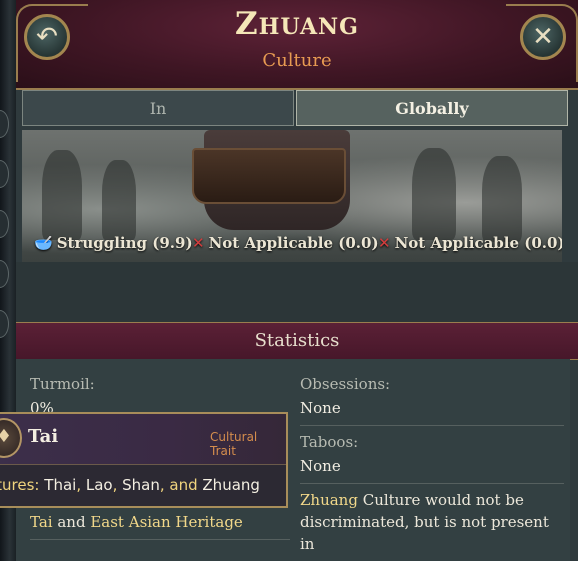 The width and height of the screenshot is (578, 561). What do you see at coordinates (143, 439) in the screenshot?
I see `tooltip-header: ♦ Tai Cultural Trait` at bounding box center [143, 439].